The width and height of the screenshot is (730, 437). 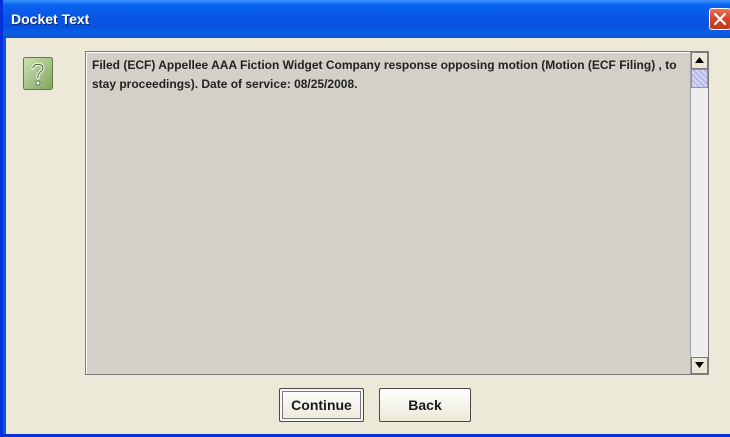 I want to click on close-icon, so click(x=720, y=19).